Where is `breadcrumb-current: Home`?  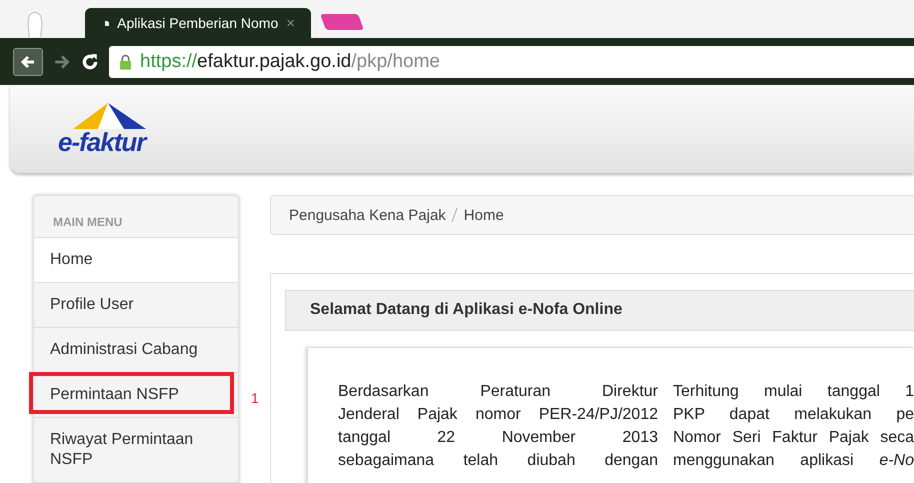 breadcrumb-current: Home is located at coordinates (484, 215).